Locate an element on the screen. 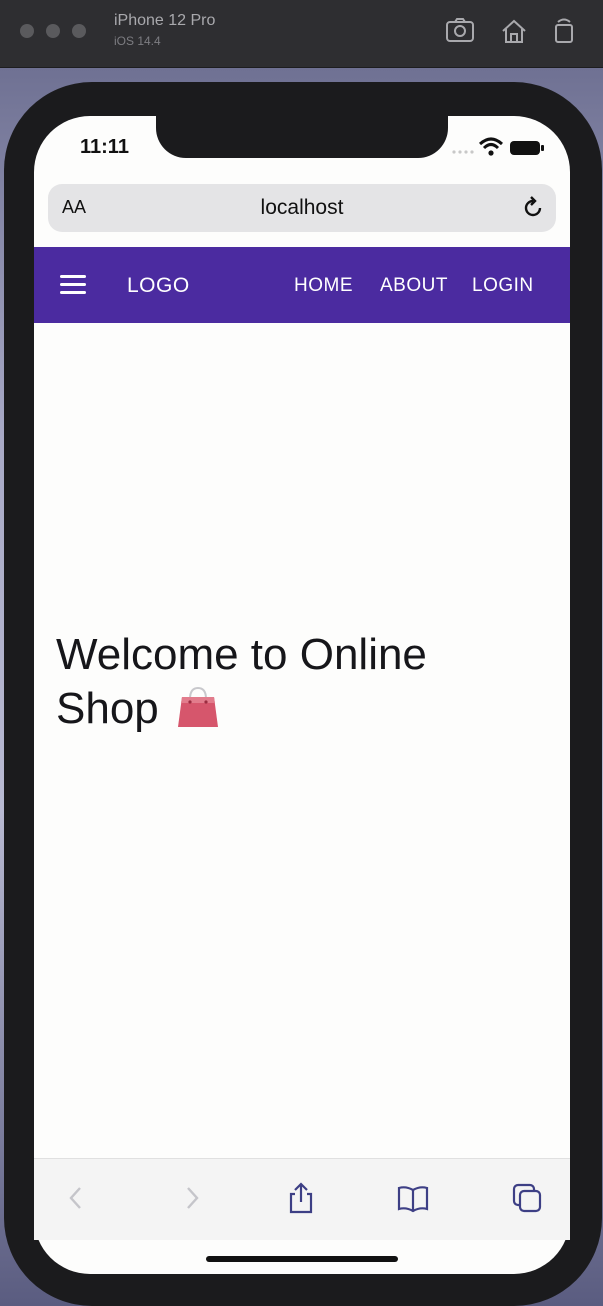  address-bar: AA localhost is located at coordinates (302, 208).